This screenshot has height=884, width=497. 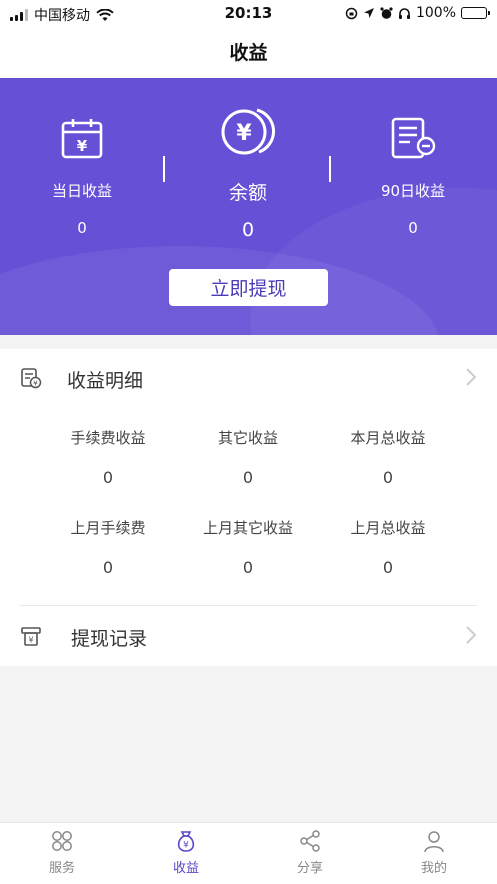 What do you see at coordinates (404, 13) in the screenshot?
I see `headphones-icon` at bounding box center [404, 13].